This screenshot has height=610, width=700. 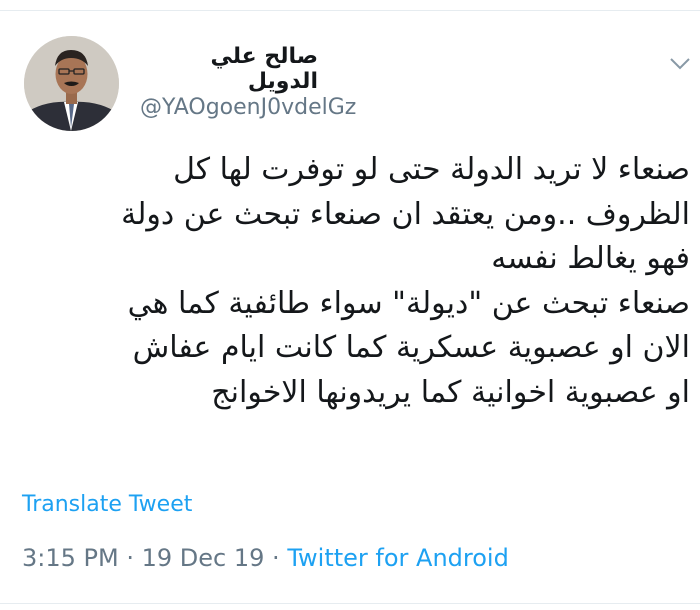 I want to click on top-divider, so click(x=350, y=5).